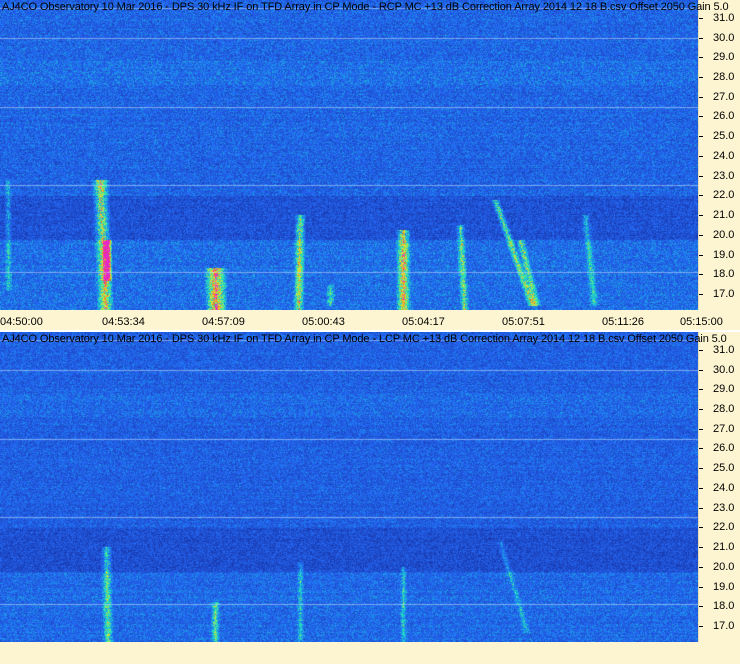 This screenshot has width=740, height=664. Describe the element at coordinates (523, 322) in the screenshot. I see `time-tick-label: 05:07:51` at that location.